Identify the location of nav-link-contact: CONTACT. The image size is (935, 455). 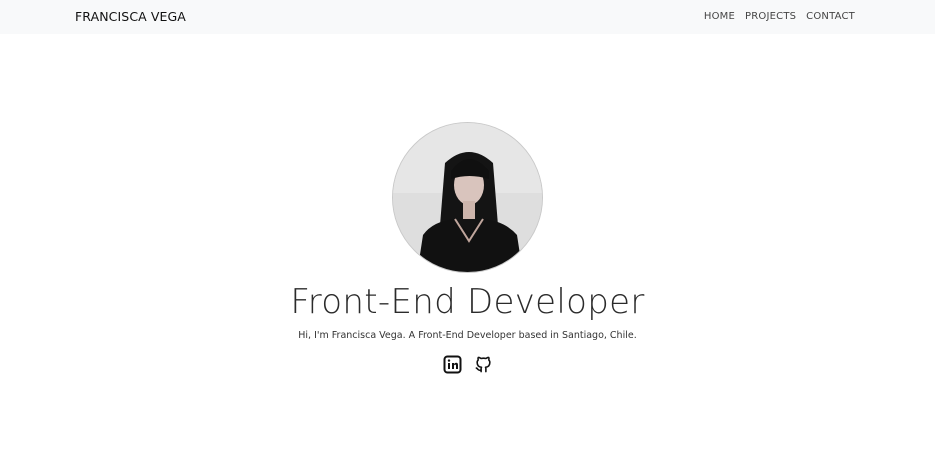
(830, 16).